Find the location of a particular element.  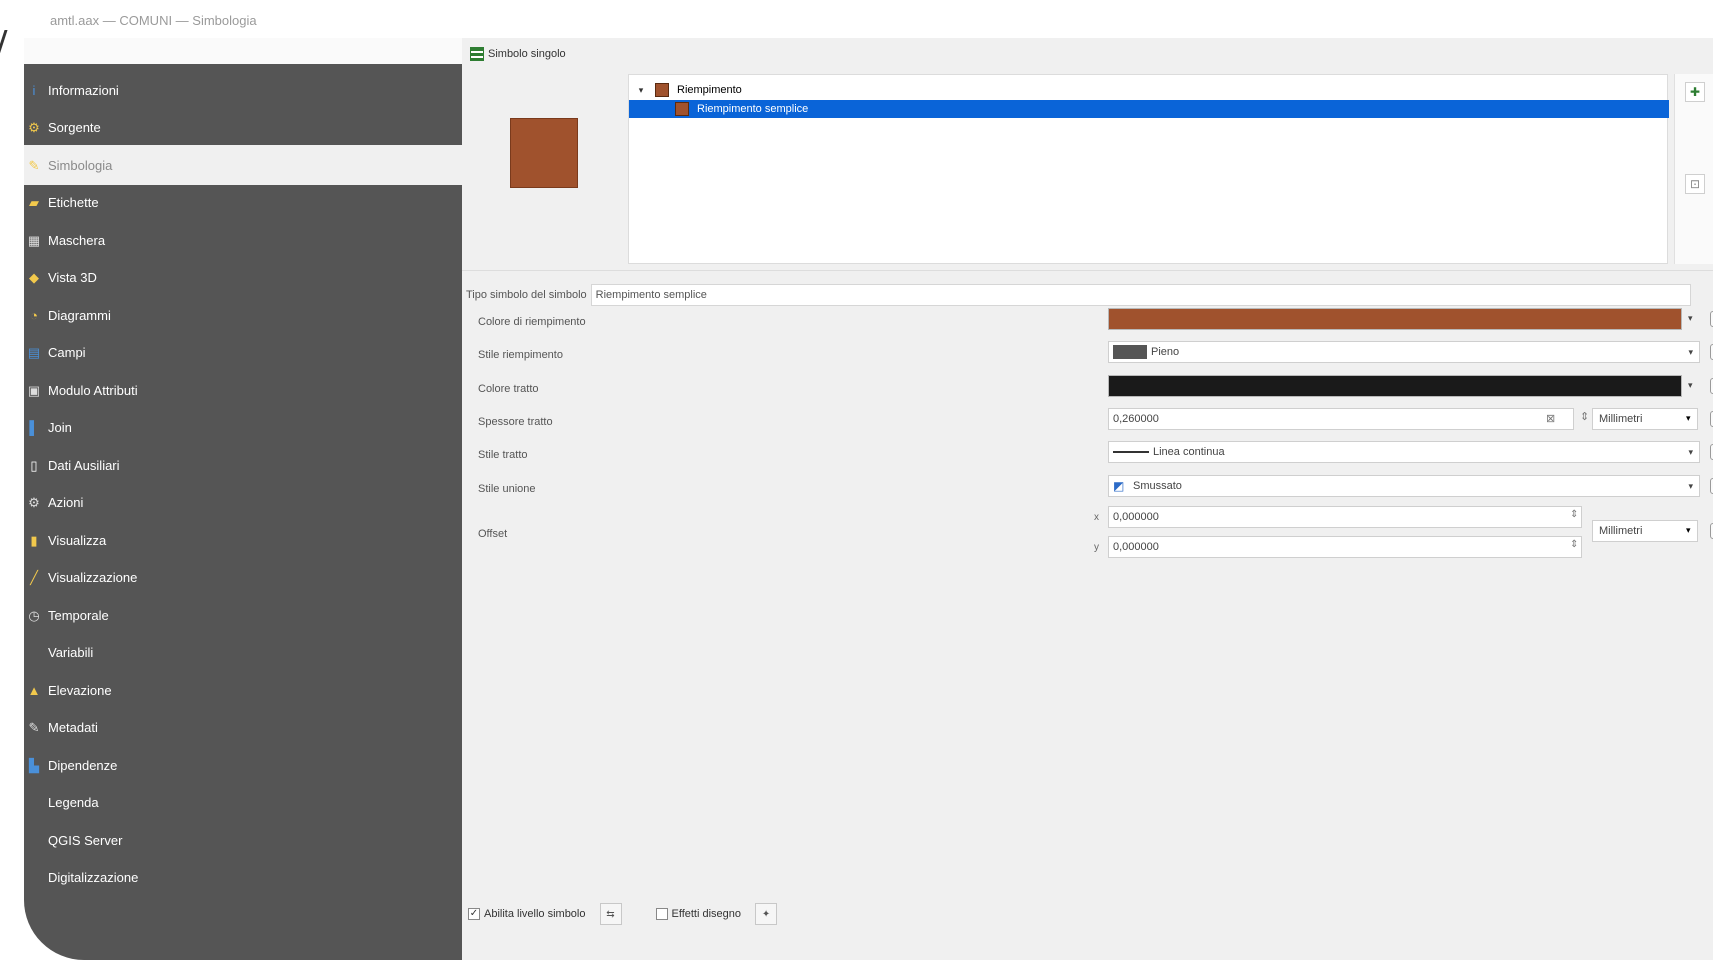

join-style-value: Smussato is located at coordinates (1157, 486).